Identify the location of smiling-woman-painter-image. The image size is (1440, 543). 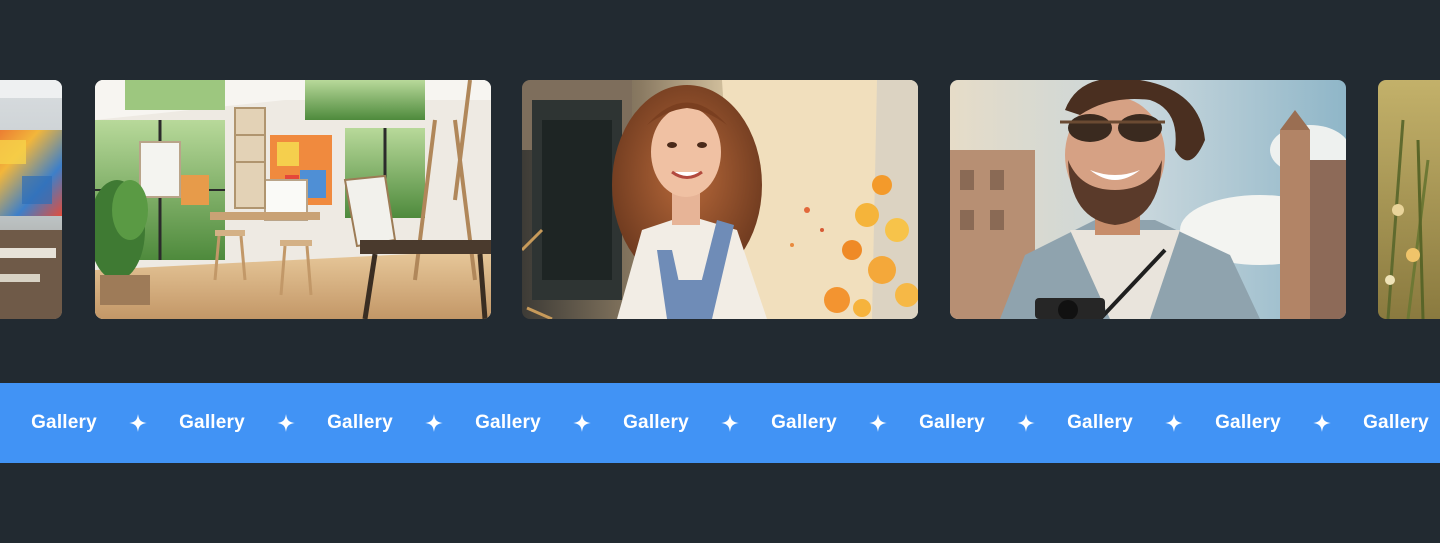
(720, 199).